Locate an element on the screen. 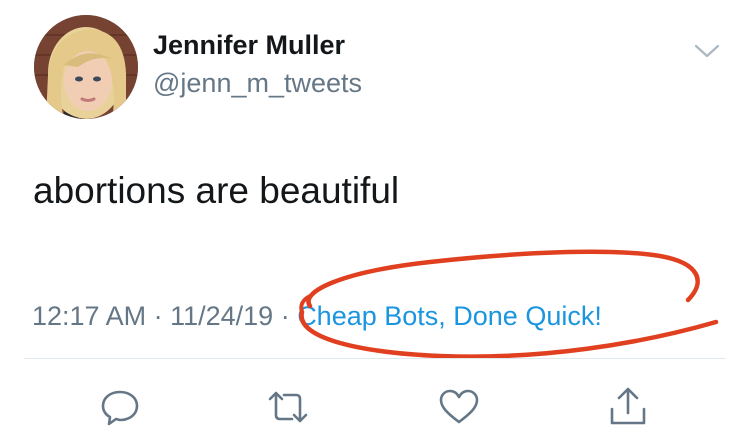 The height and width of the screenshot is (438, 750). retweet-arrows-icon is located at coordinates (288, 407).